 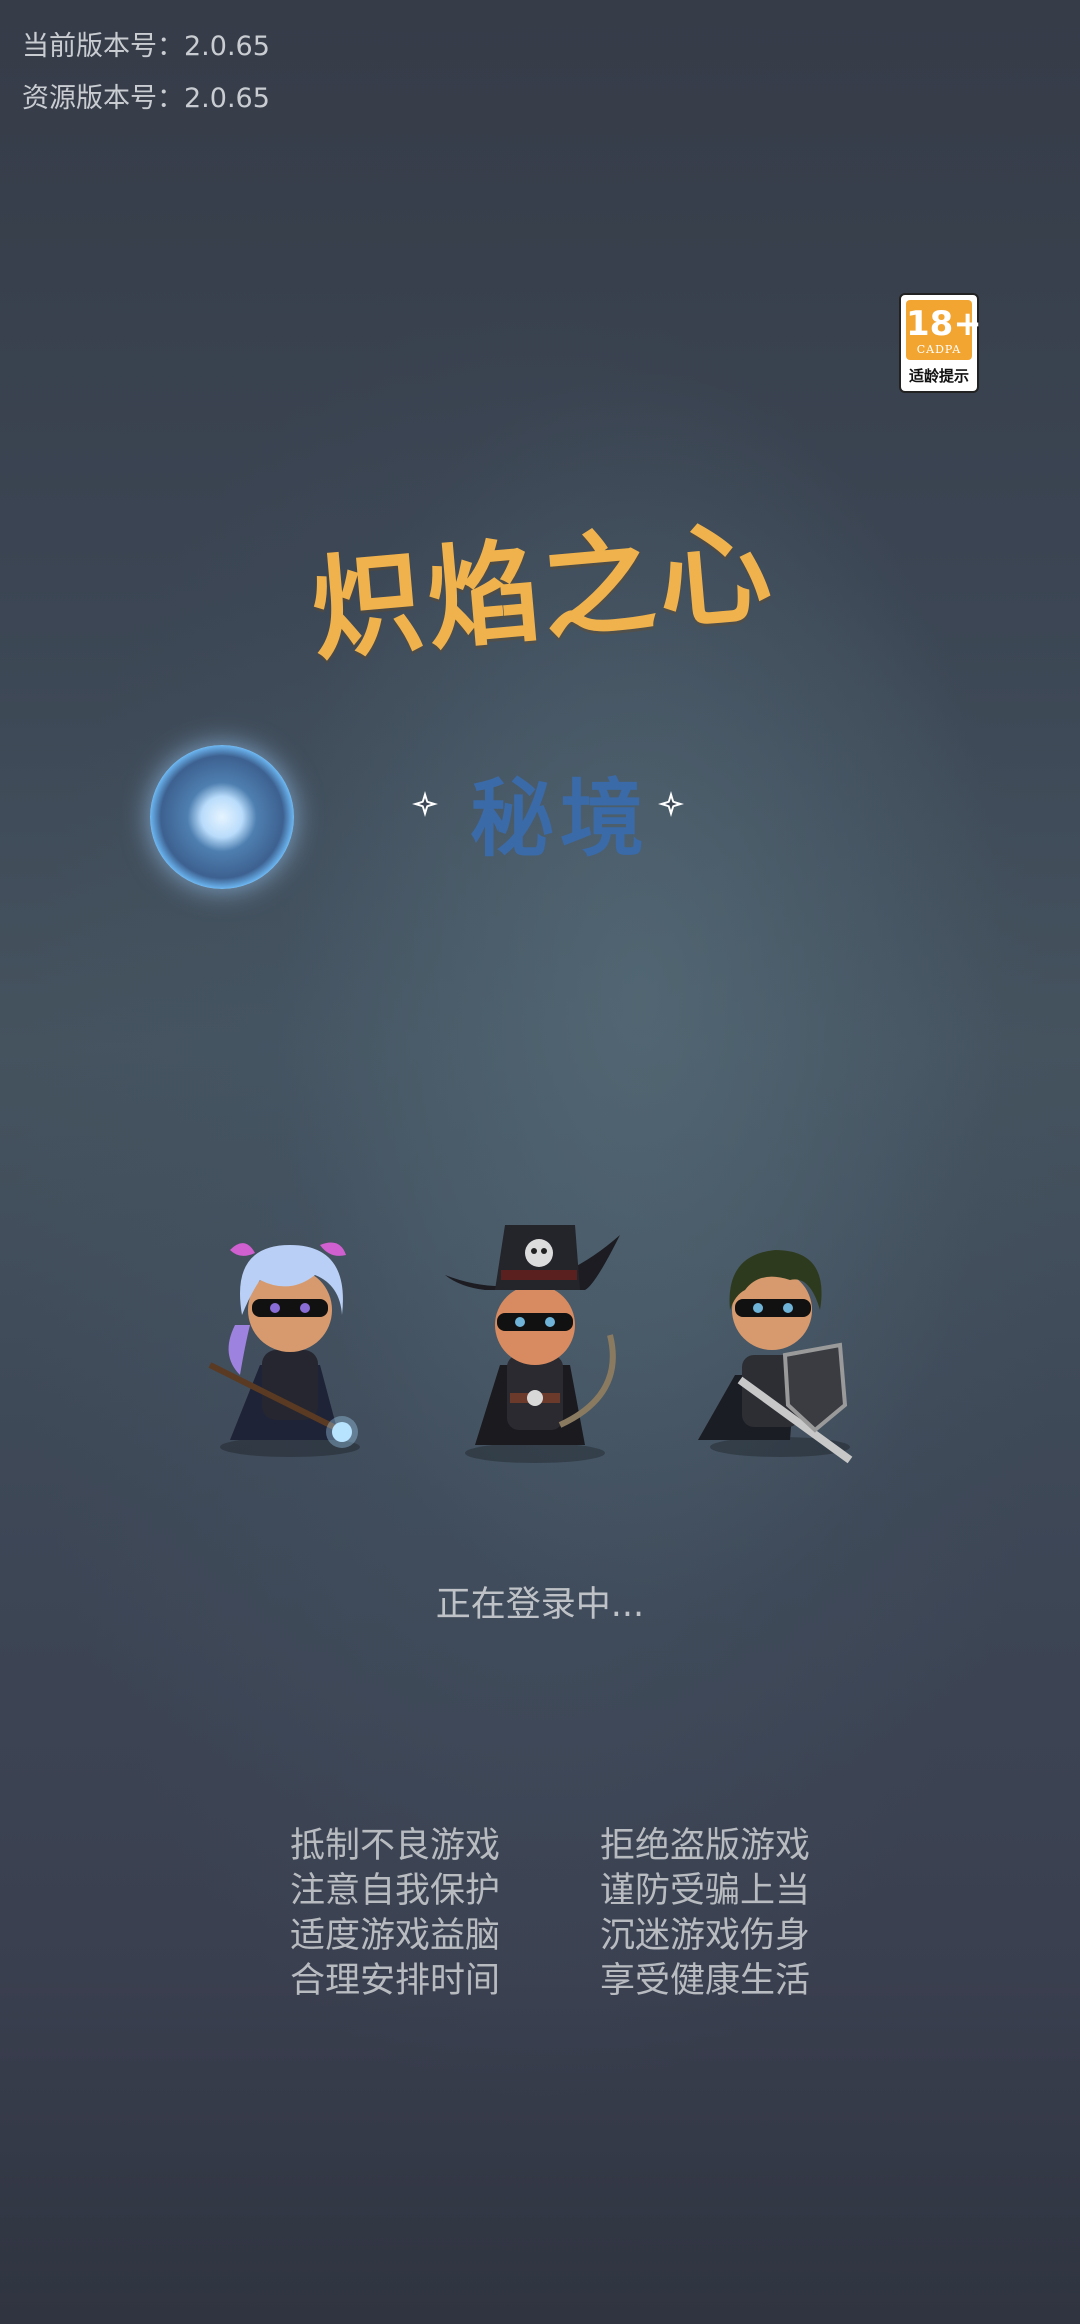 I want to click on game-subtitle: 秘境, so click(x=560, y=819).